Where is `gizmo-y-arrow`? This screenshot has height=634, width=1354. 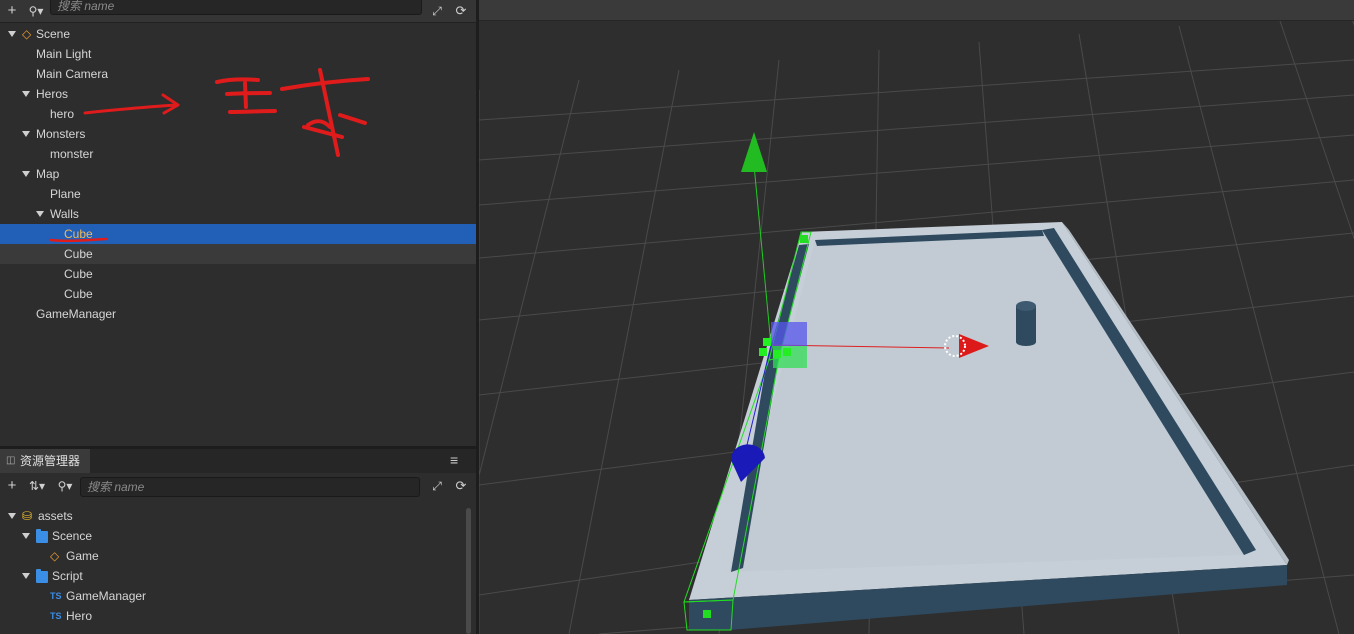 gizmo-y-arrow is located at coordinates (754, 152).